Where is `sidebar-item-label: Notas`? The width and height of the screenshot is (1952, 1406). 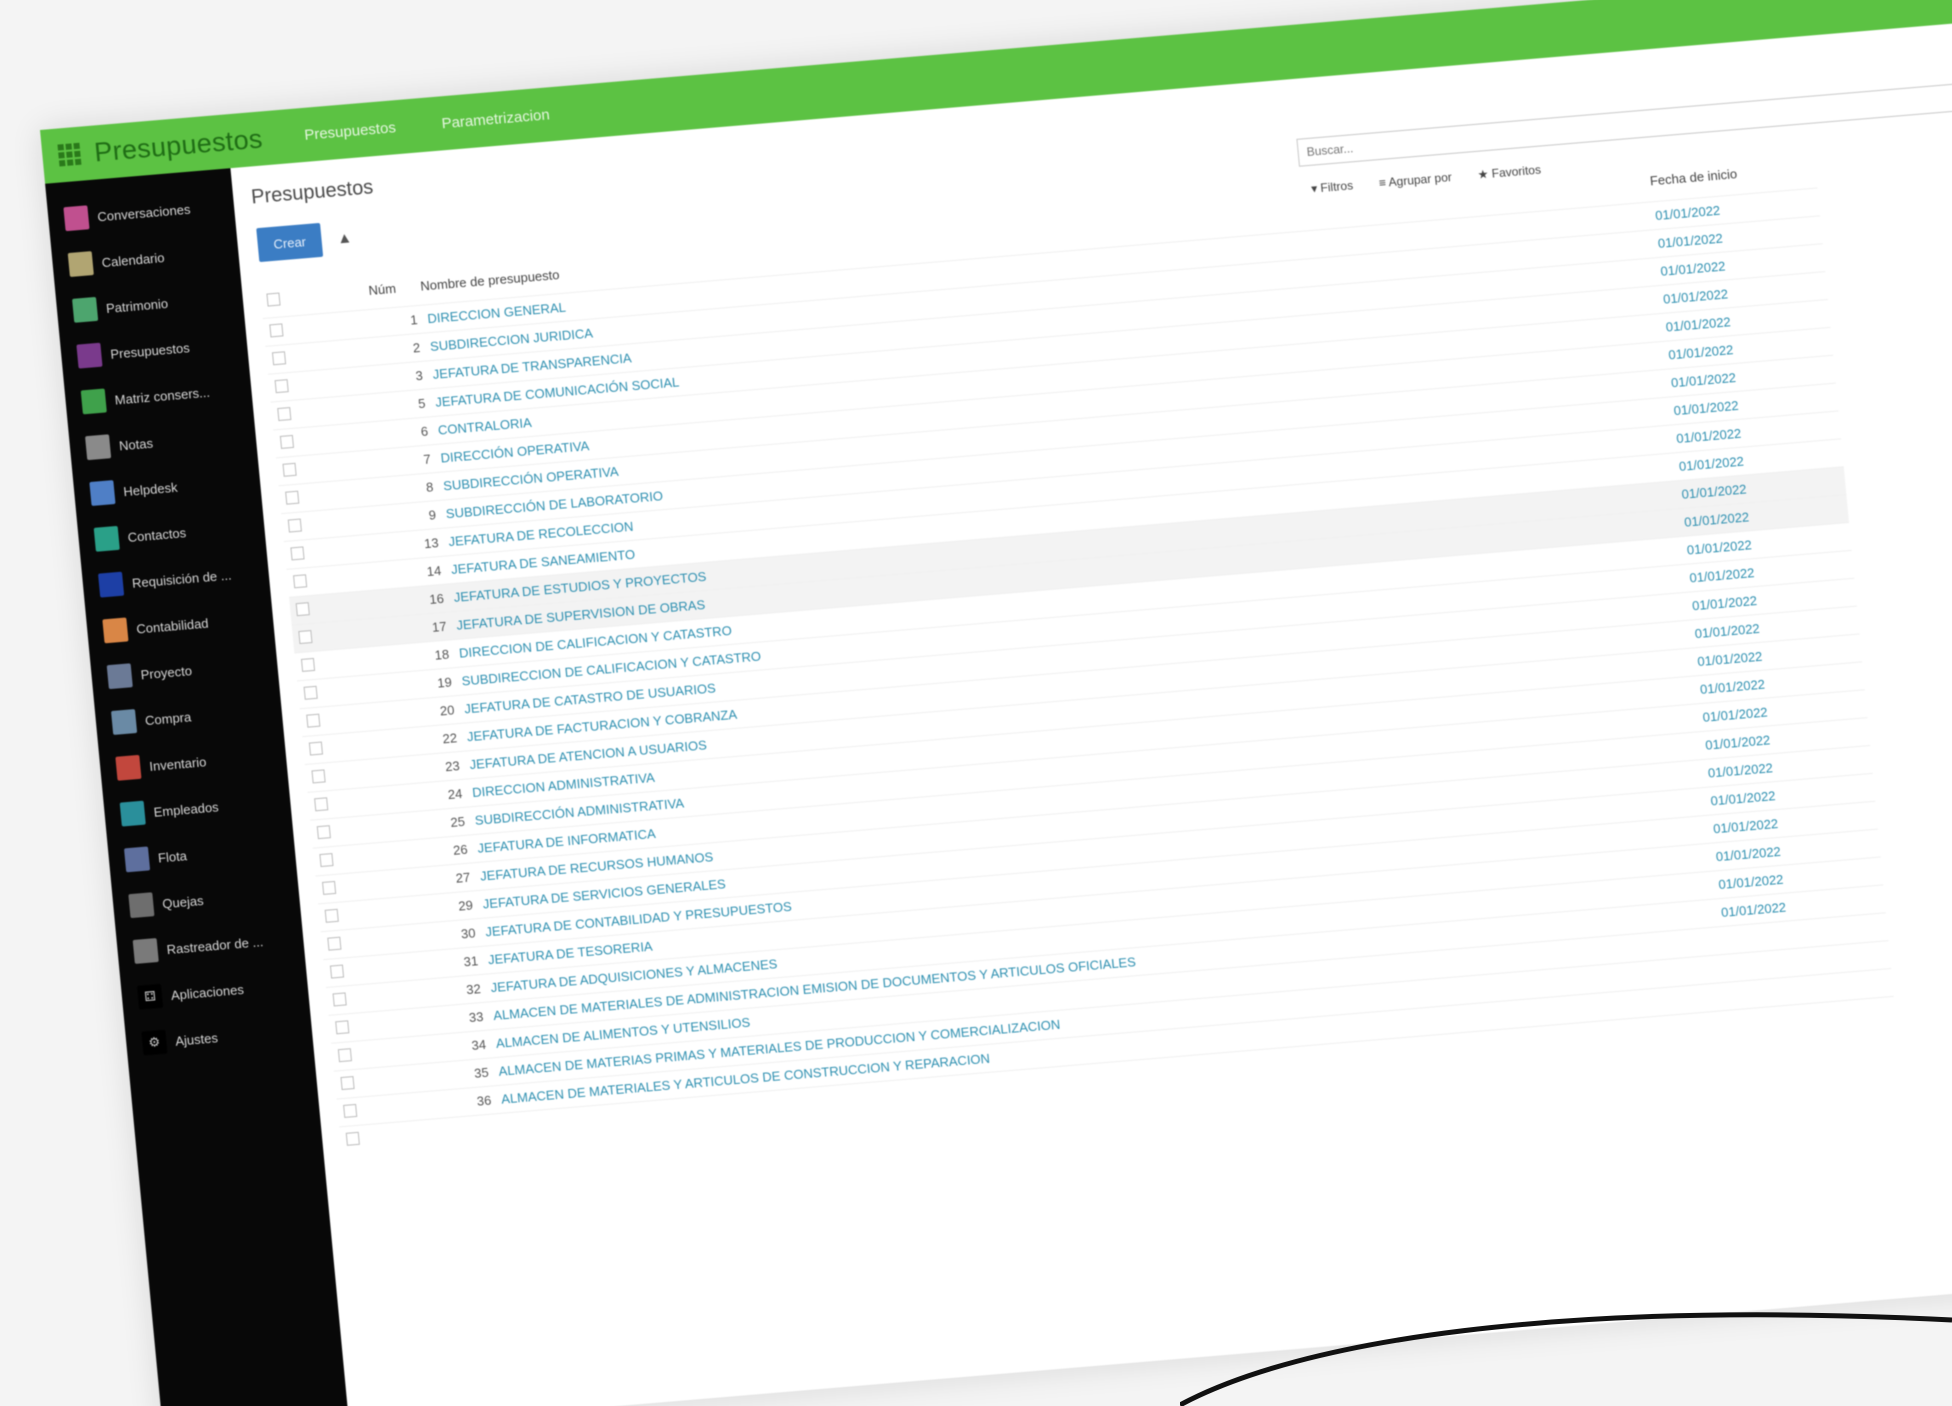 sidebar-item-label: Notas is located at coordinates (136, 444).